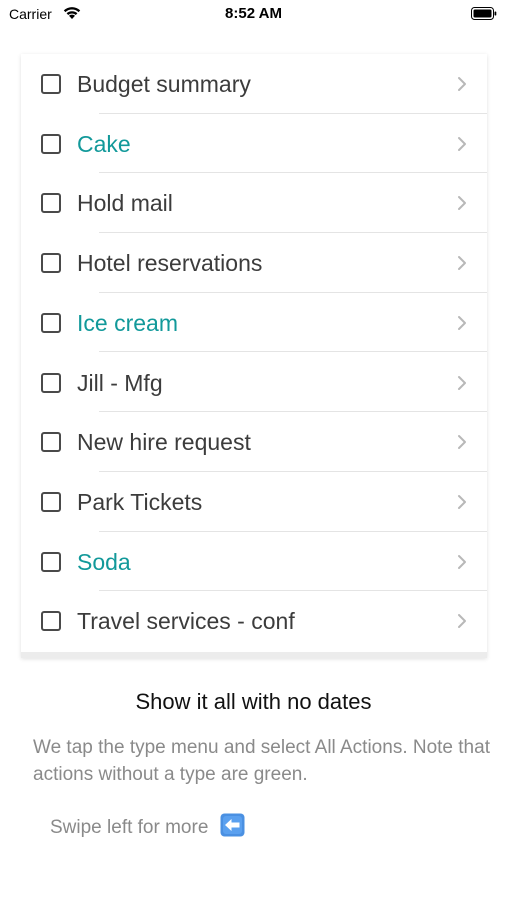 The height and width of the screenshot is (900, 507). Describe the element at coordinates (140, 501) in the screenshot. I see `action-label: Park Tickets` at that location.